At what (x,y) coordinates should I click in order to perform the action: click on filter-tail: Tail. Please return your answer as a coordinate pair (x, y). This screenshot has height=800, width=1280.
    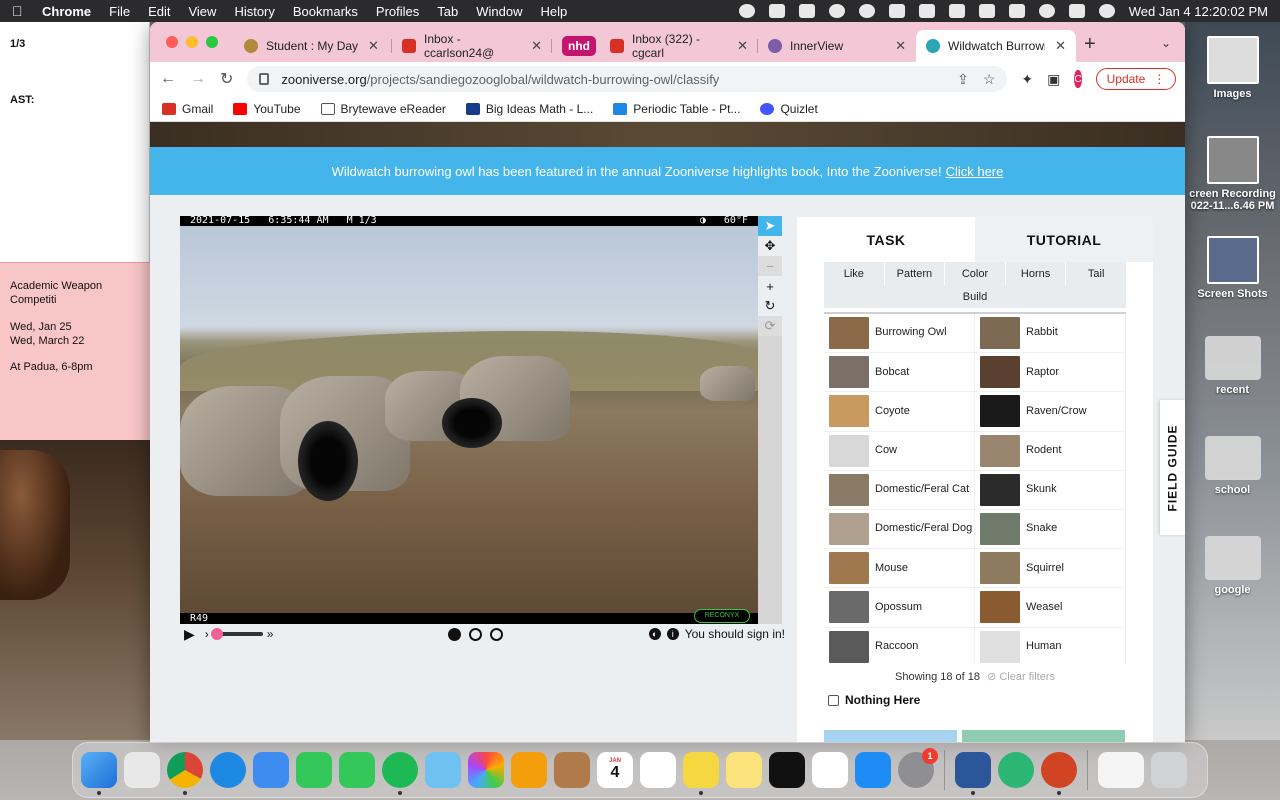
    Looking at the image, I should click on (1096, 273).